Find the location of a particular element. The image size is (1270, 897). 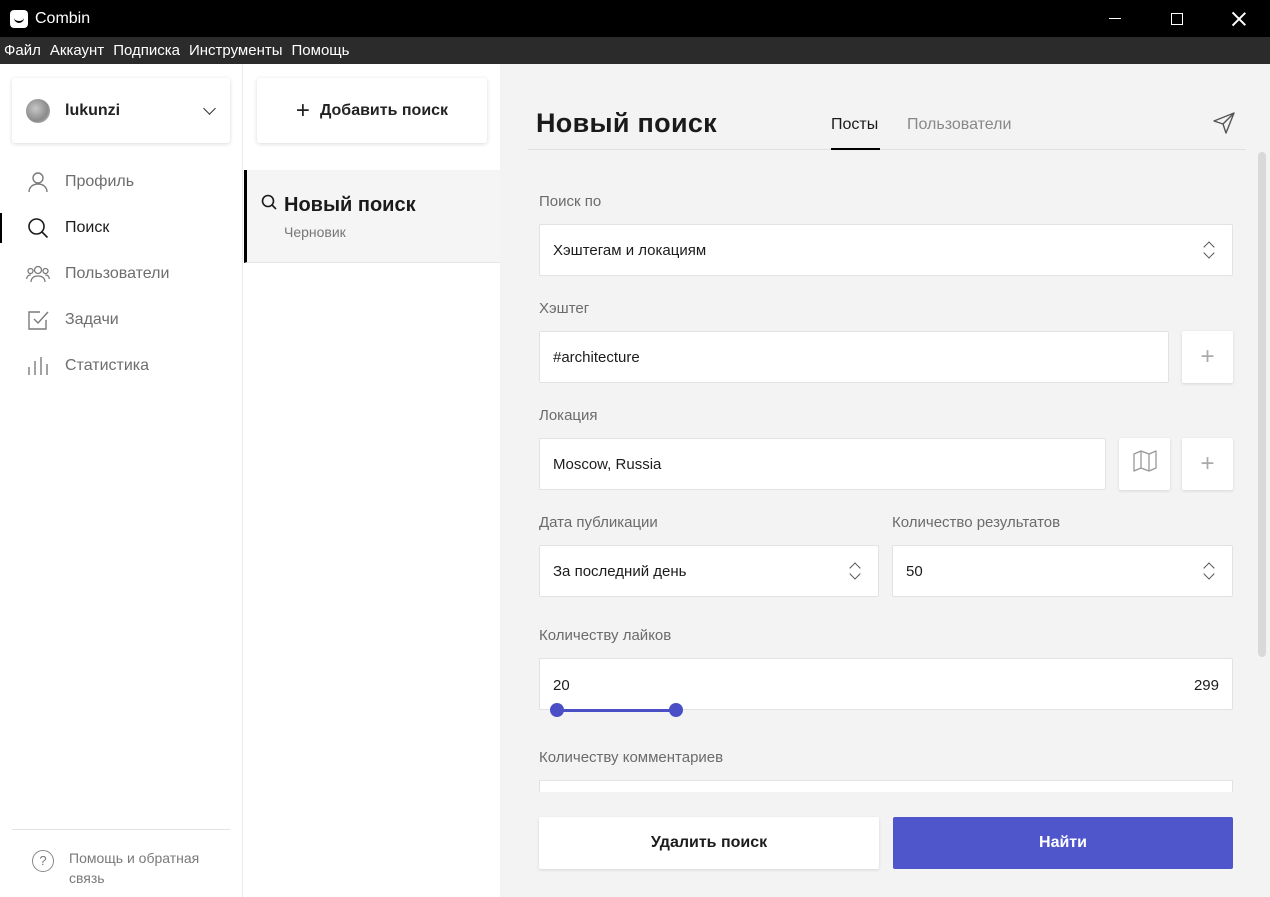

stats-icon is located at coordinates (38, 366).